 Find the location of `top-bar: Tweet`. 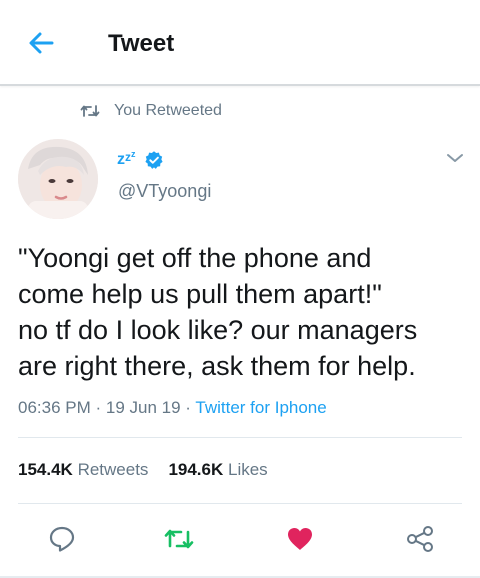

top-bar: Tweet is located at coordinates (240, 43).